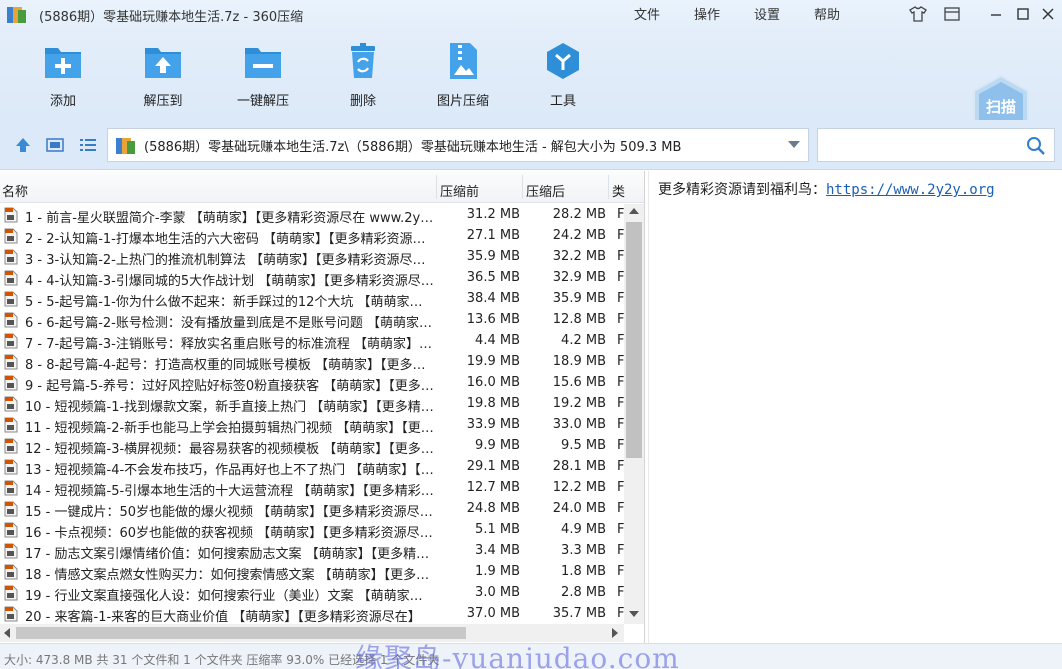 The height and width of the screenshot is (669, 1062). I want to click on file-packed-size: 28.1 MB, so click(579, 466).